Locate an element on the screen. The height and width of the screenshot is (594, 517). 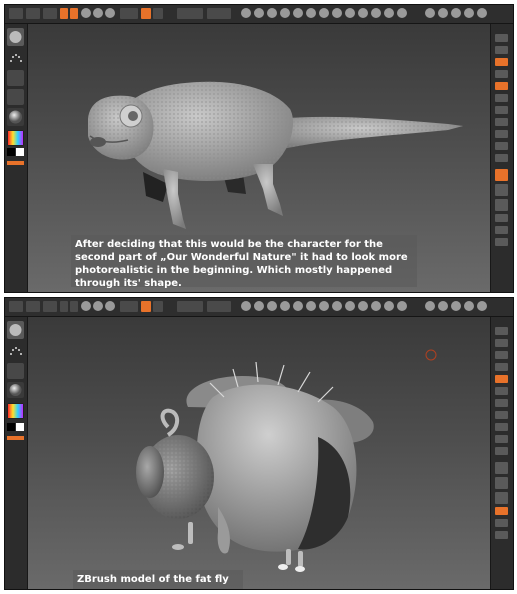
switch-color-button is located at coordinates (15, 438).